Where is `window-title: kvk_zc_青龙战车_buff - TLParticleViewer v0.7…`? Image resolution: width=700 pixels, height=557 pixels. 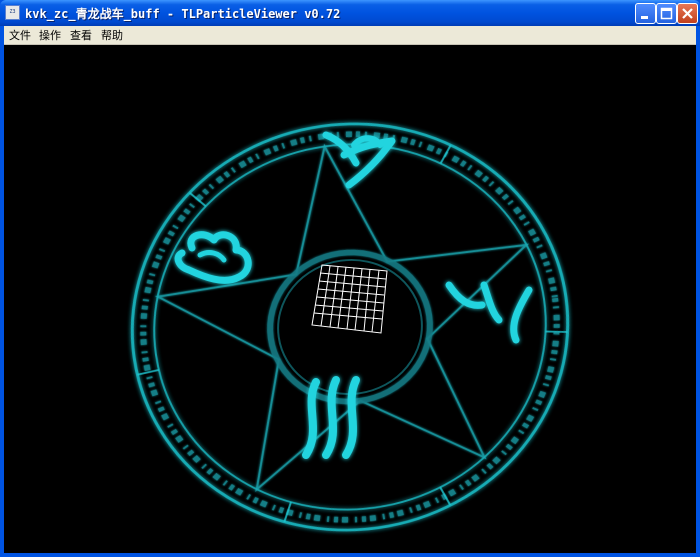
window-title: kvk_zc_青龙战车_buff - TLParticleViewer v0.7… is located at coordinates (183, 14).